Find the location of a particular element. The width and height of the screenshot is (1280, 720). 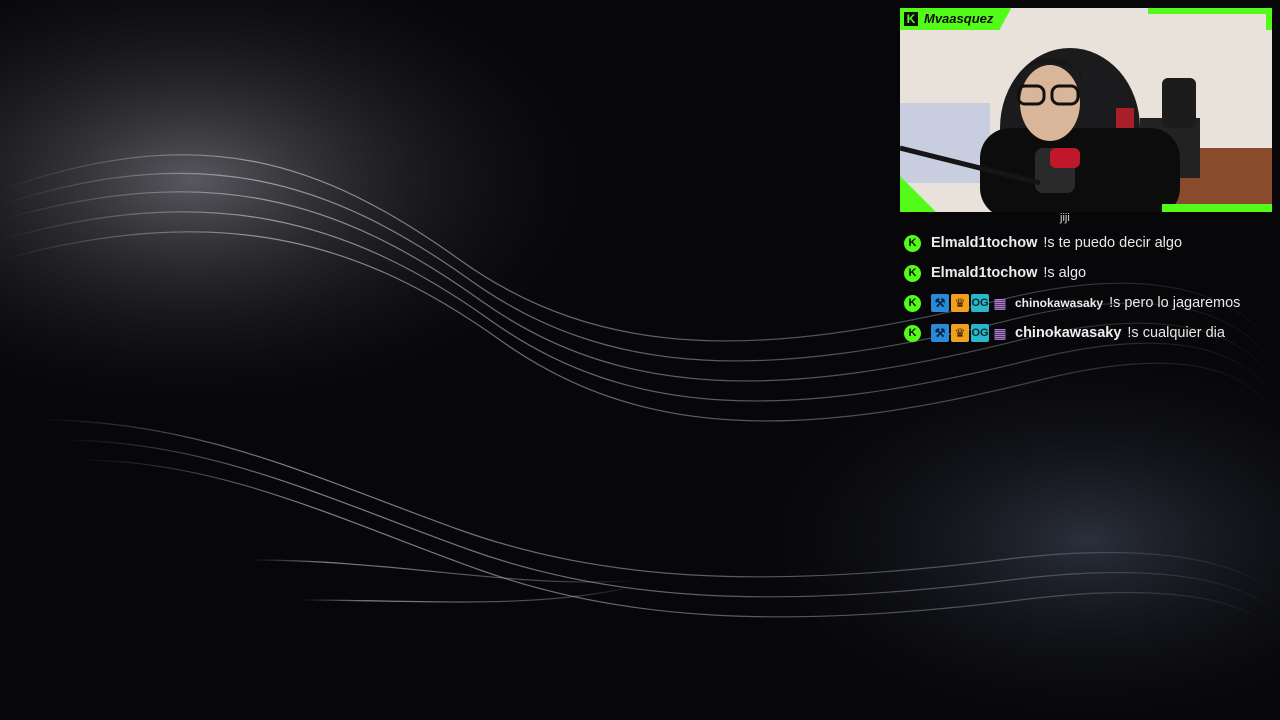

webcam-frame: K Mvaasquez is located at coordinates (1086, 110).